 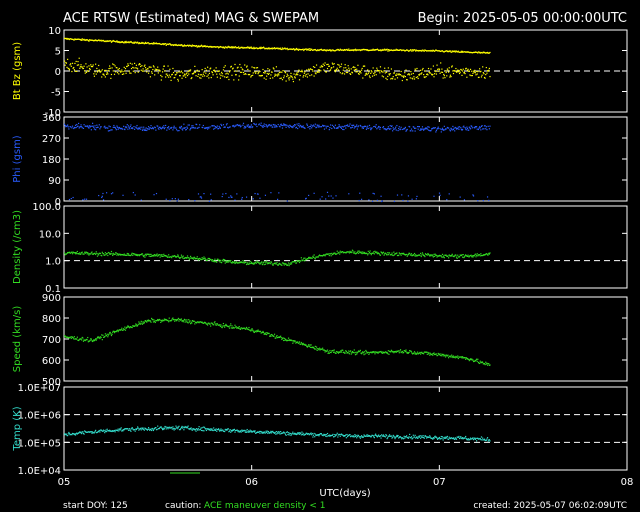 What do you see at coordinates (64, 482) in the screenshot?
I see `x-tick-label: 05` at bounding box center [64, 482].